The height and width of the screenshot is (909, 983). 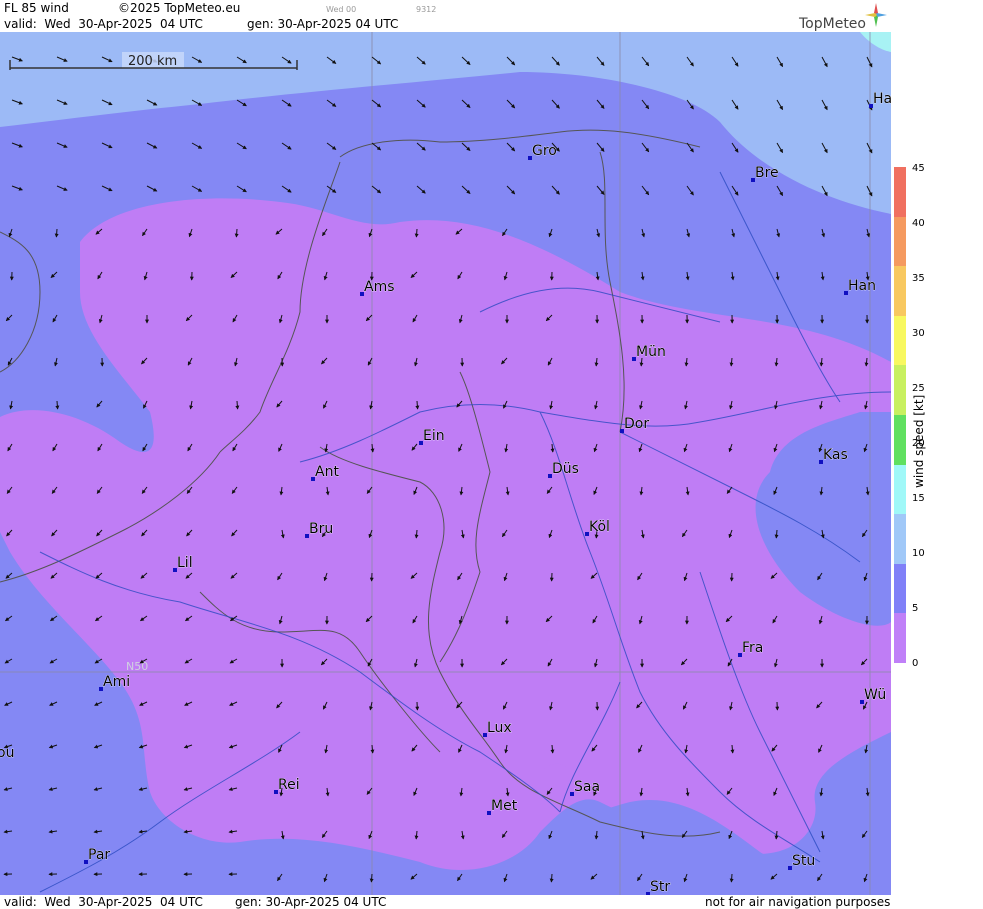 What do you see at coordinates (918, 333) in the screenshot?
I see `legend-tick-label: 30` at bounding box center [918, 333].